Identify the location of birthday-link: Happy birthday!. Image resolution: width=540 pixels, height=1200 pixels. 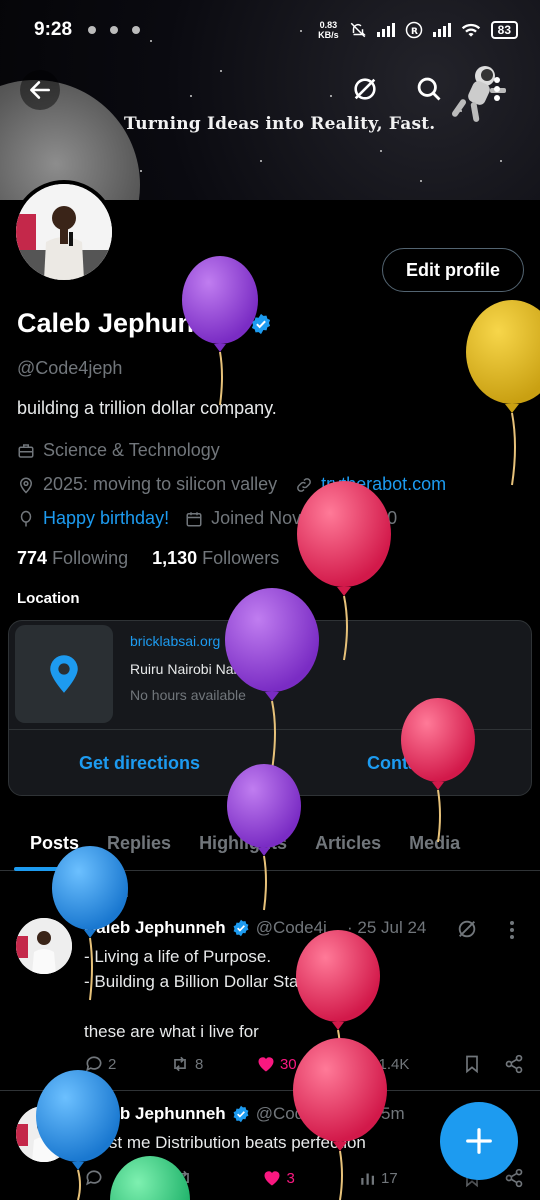
(106, 518).